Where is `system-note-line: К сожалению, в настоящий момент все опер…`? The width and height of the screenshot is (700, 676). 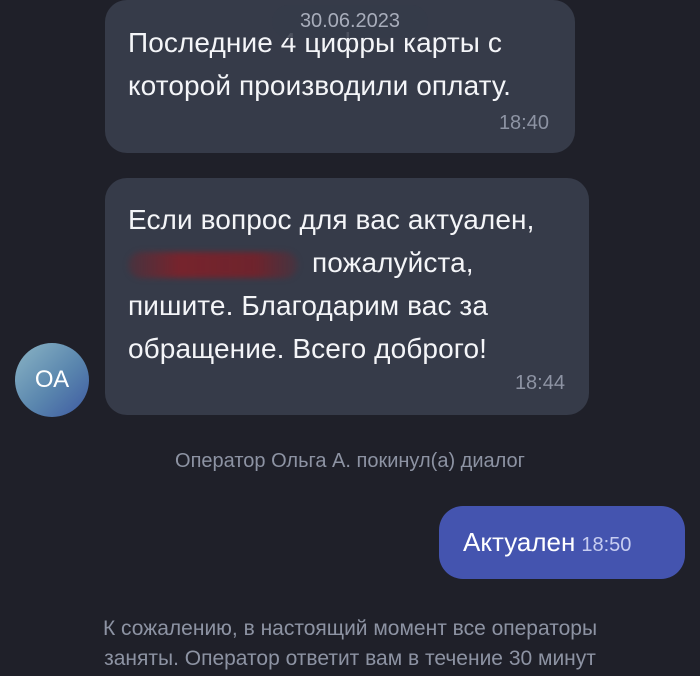 system-note-line: К сожалению, в настоящий момент все опер… is located at coordinates (350, 628).